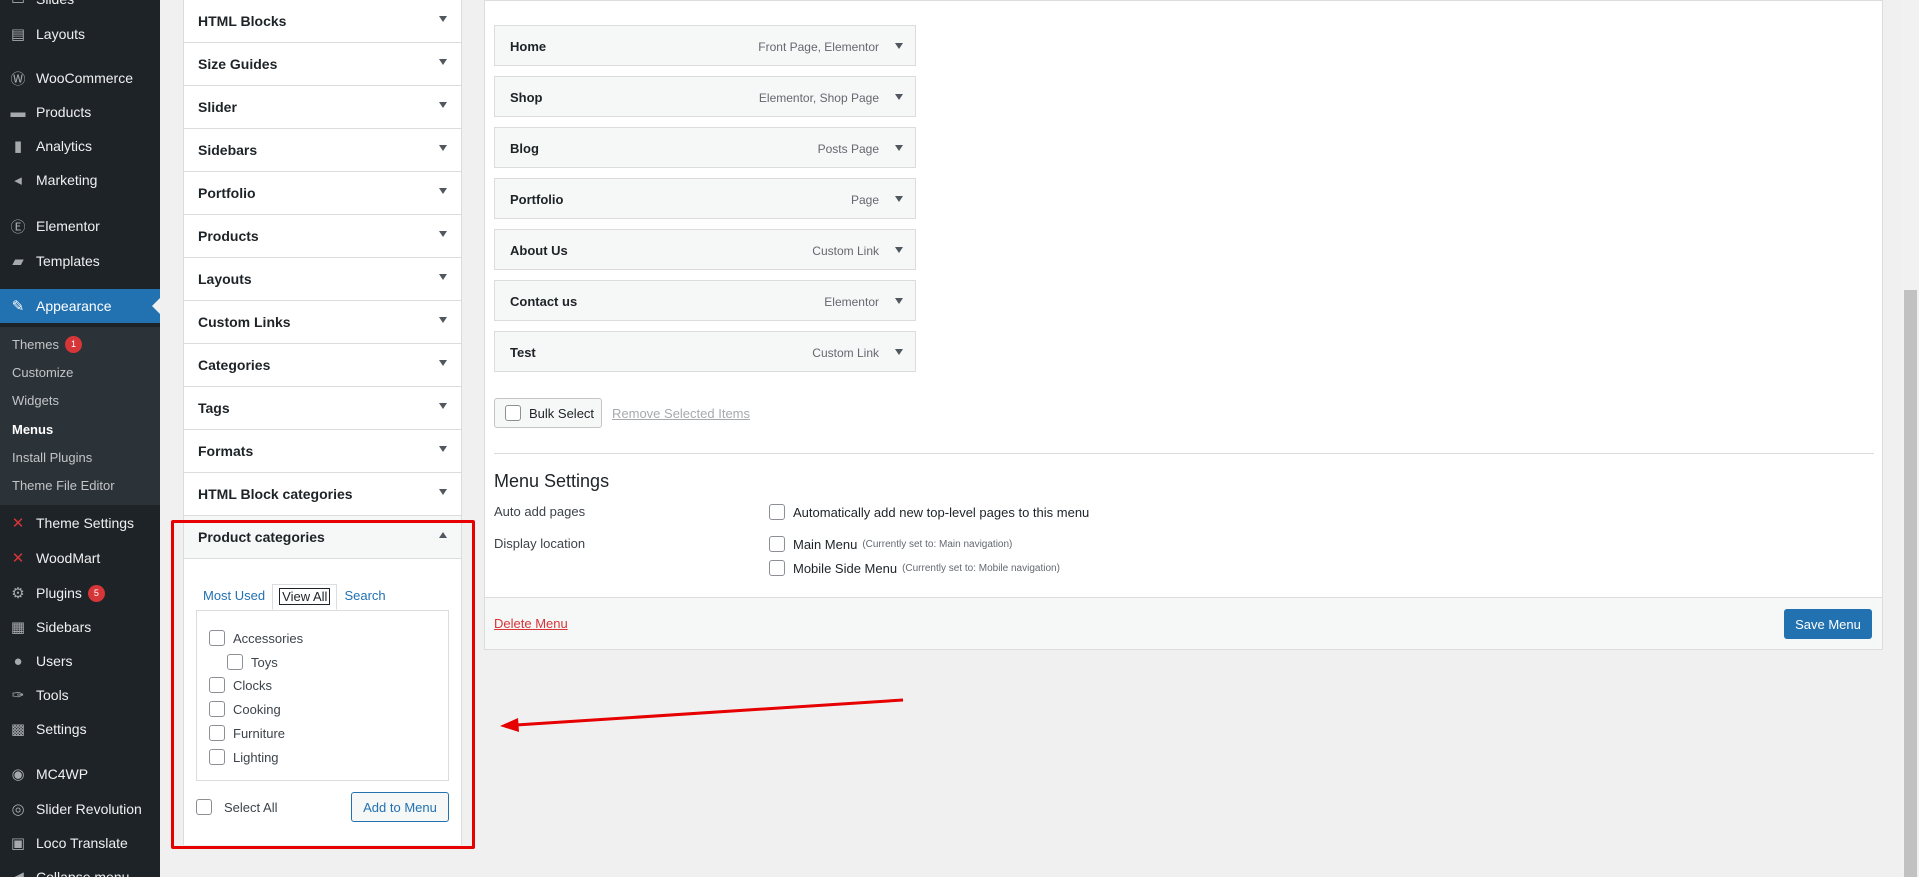 This screenshot has height=877, width=1919. I want to click on auto-add-pages-checkbox, so click(777, 512).